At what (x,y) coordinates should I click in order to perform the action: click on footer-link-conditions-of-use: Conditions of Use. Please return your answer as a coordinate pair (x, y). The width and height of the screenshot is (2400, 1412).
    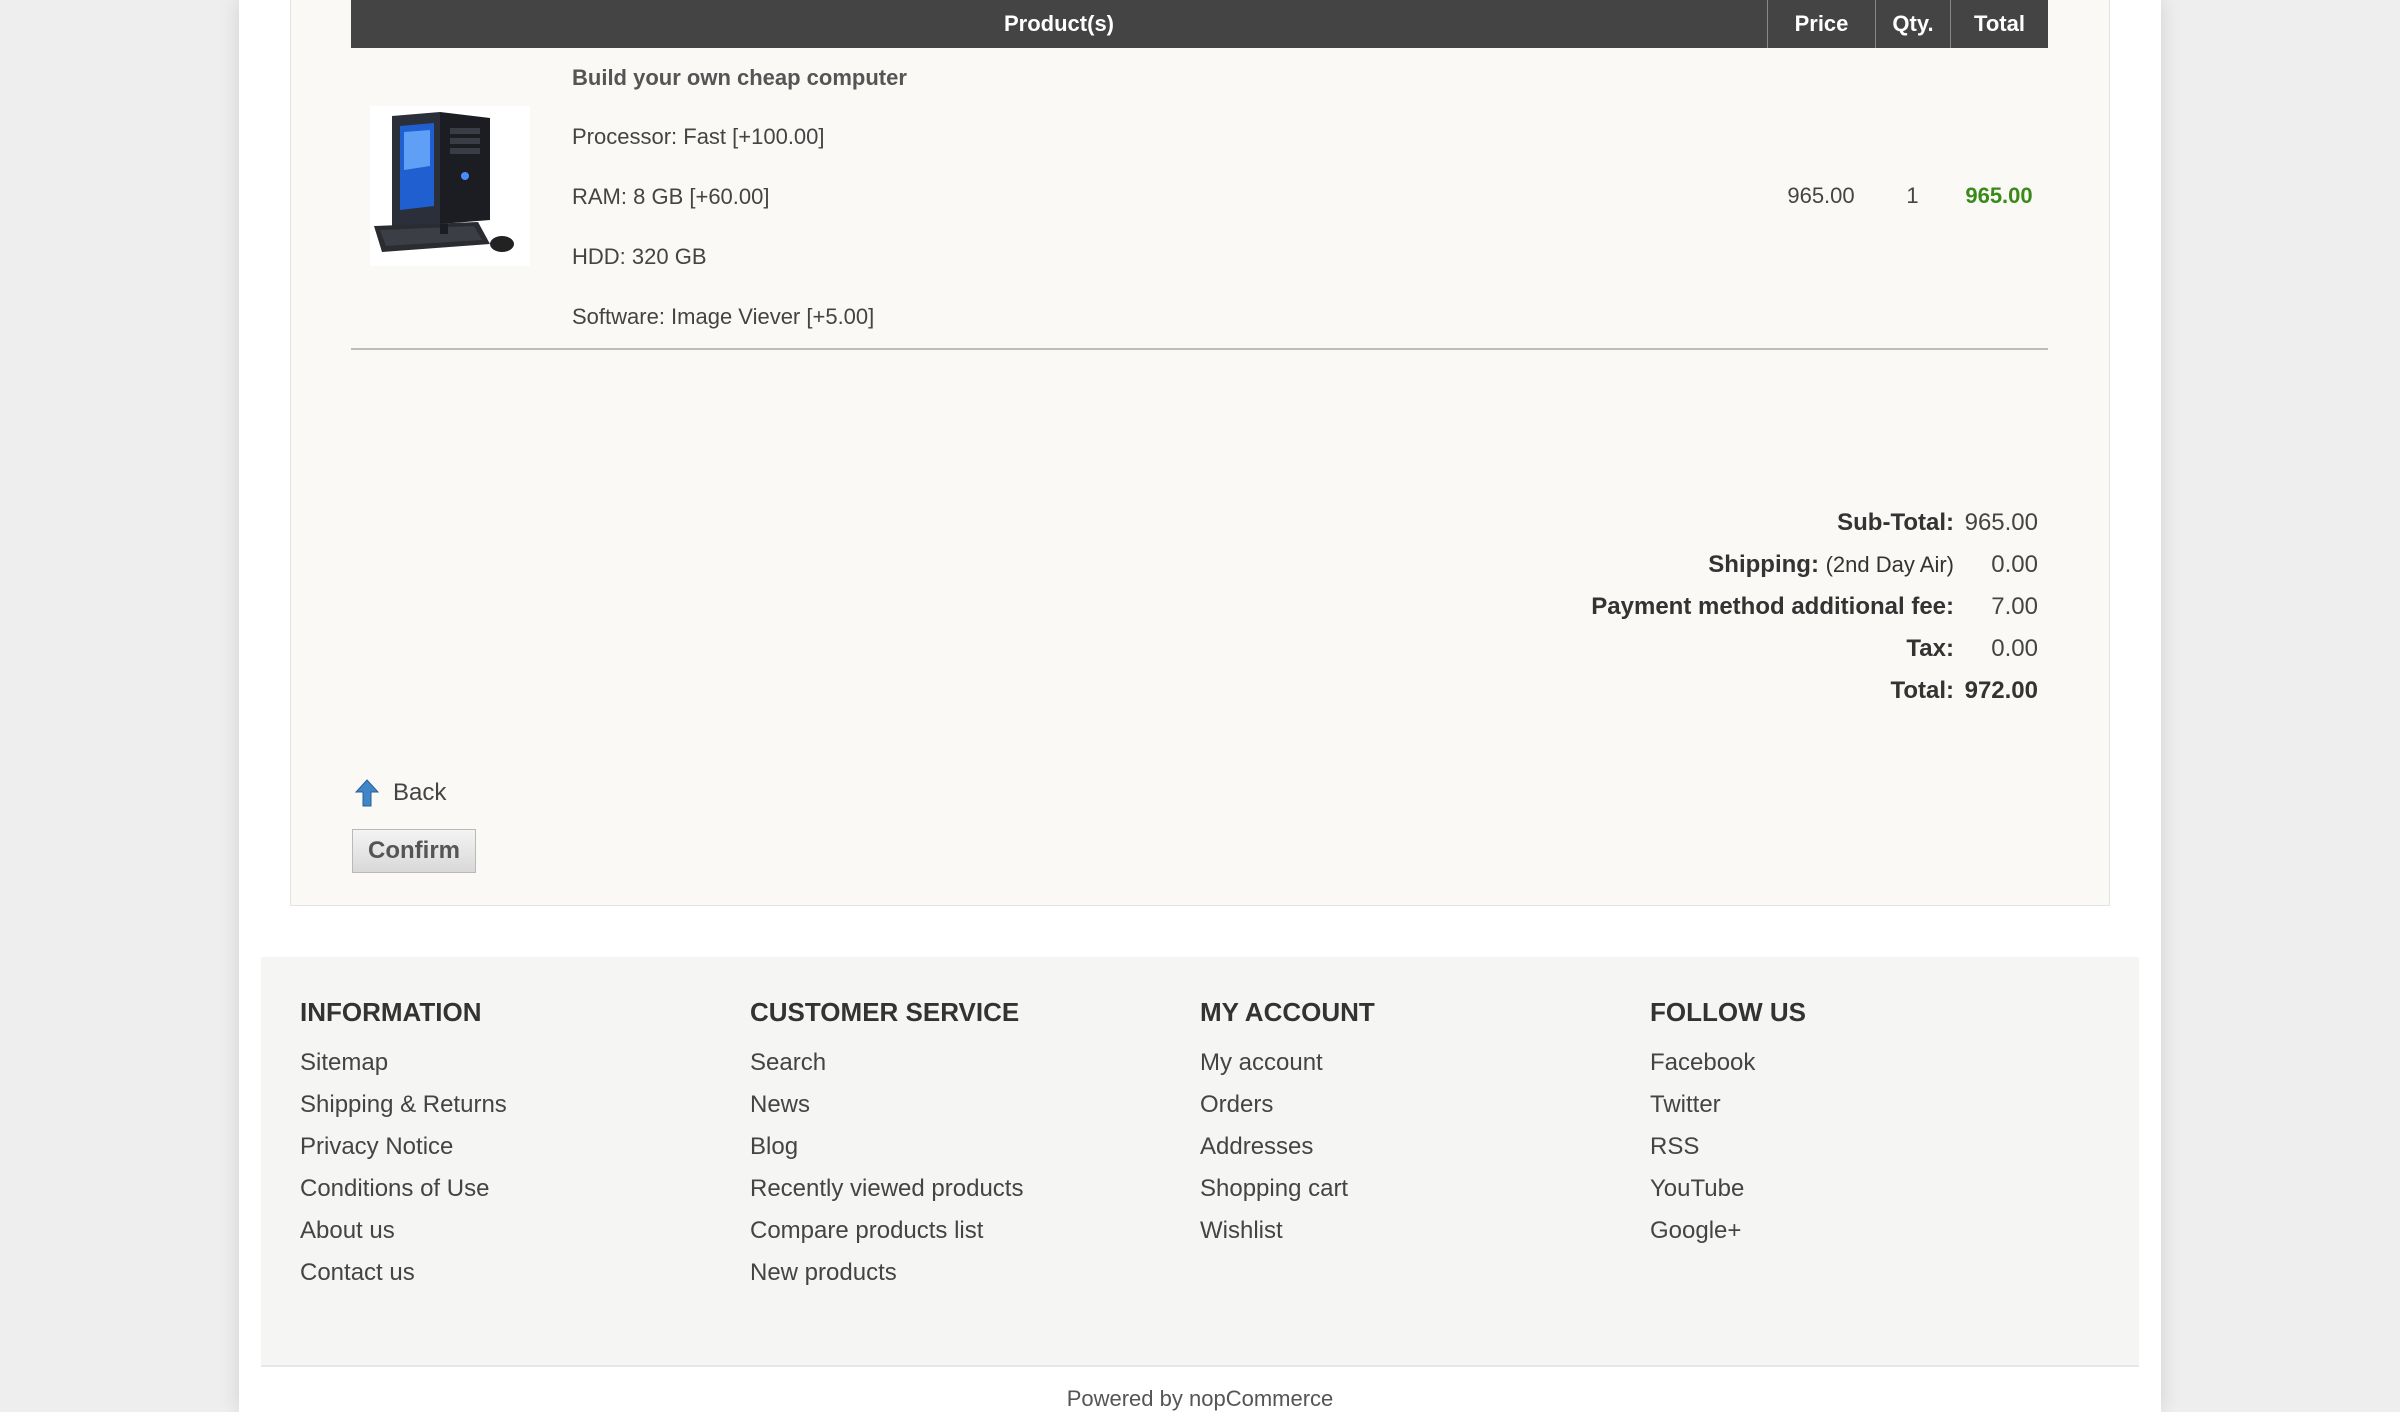
    Looking at the image, I should click on (403, 1195).